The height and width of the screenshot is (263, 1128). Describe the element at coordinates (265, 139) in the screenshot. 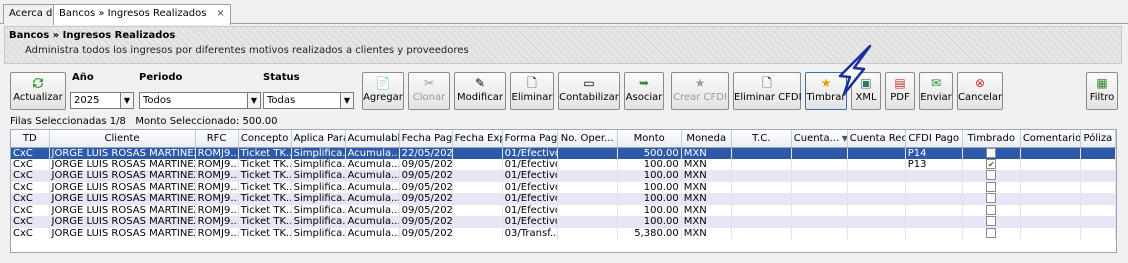

I see `column-header: Concepto` at that location.